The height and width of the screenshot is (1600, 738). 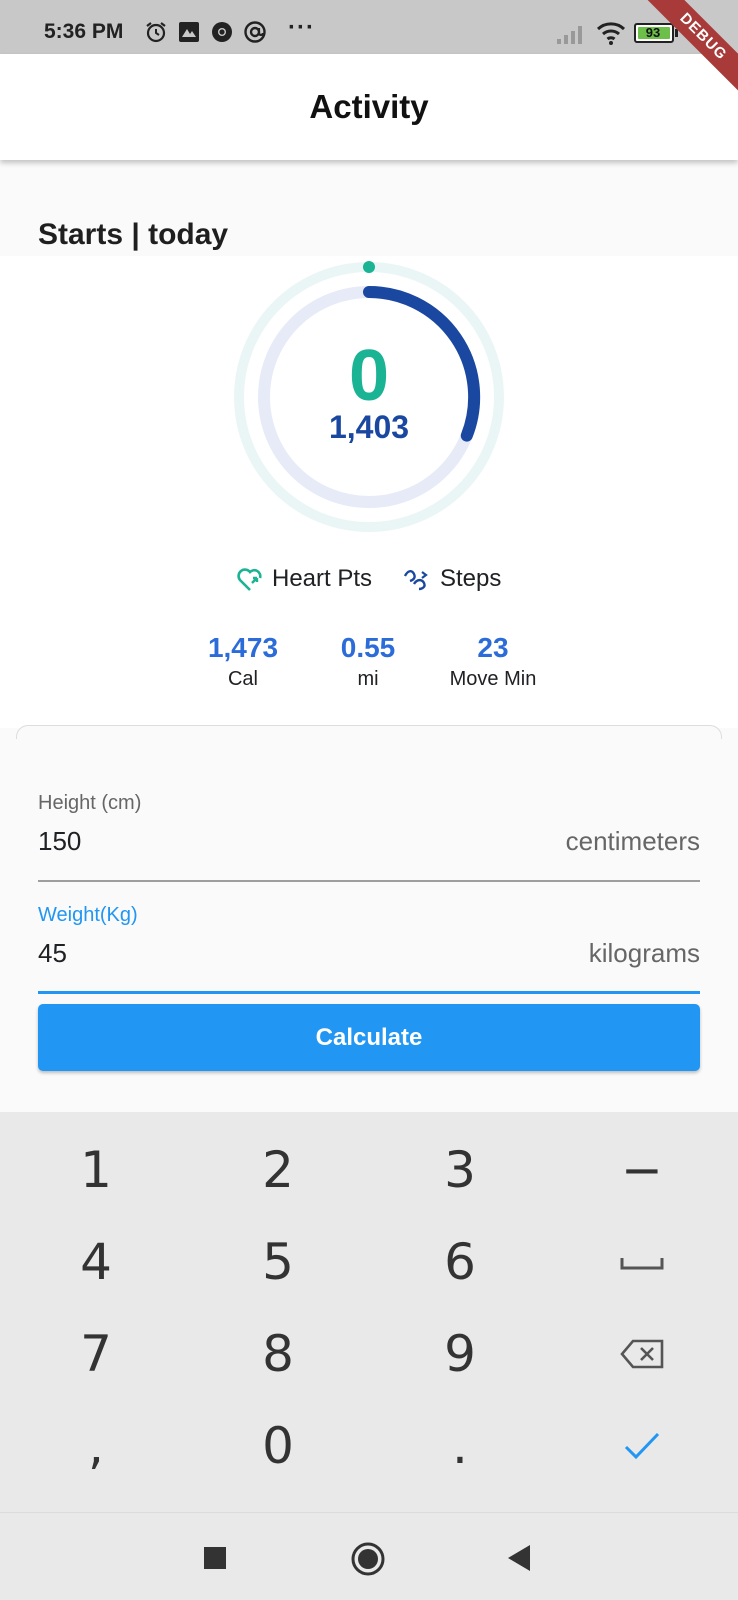 I want to click on key-5: 5, so click(x=278, y=1262).